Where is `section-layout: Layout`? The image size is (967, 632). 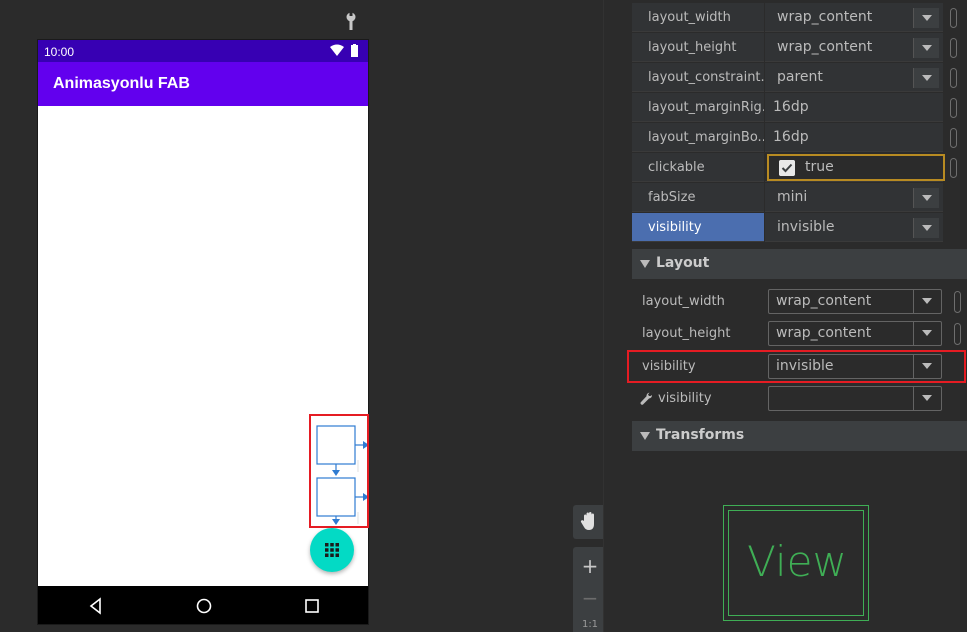 section-layout: Layout is located at coordinates (799, 264).